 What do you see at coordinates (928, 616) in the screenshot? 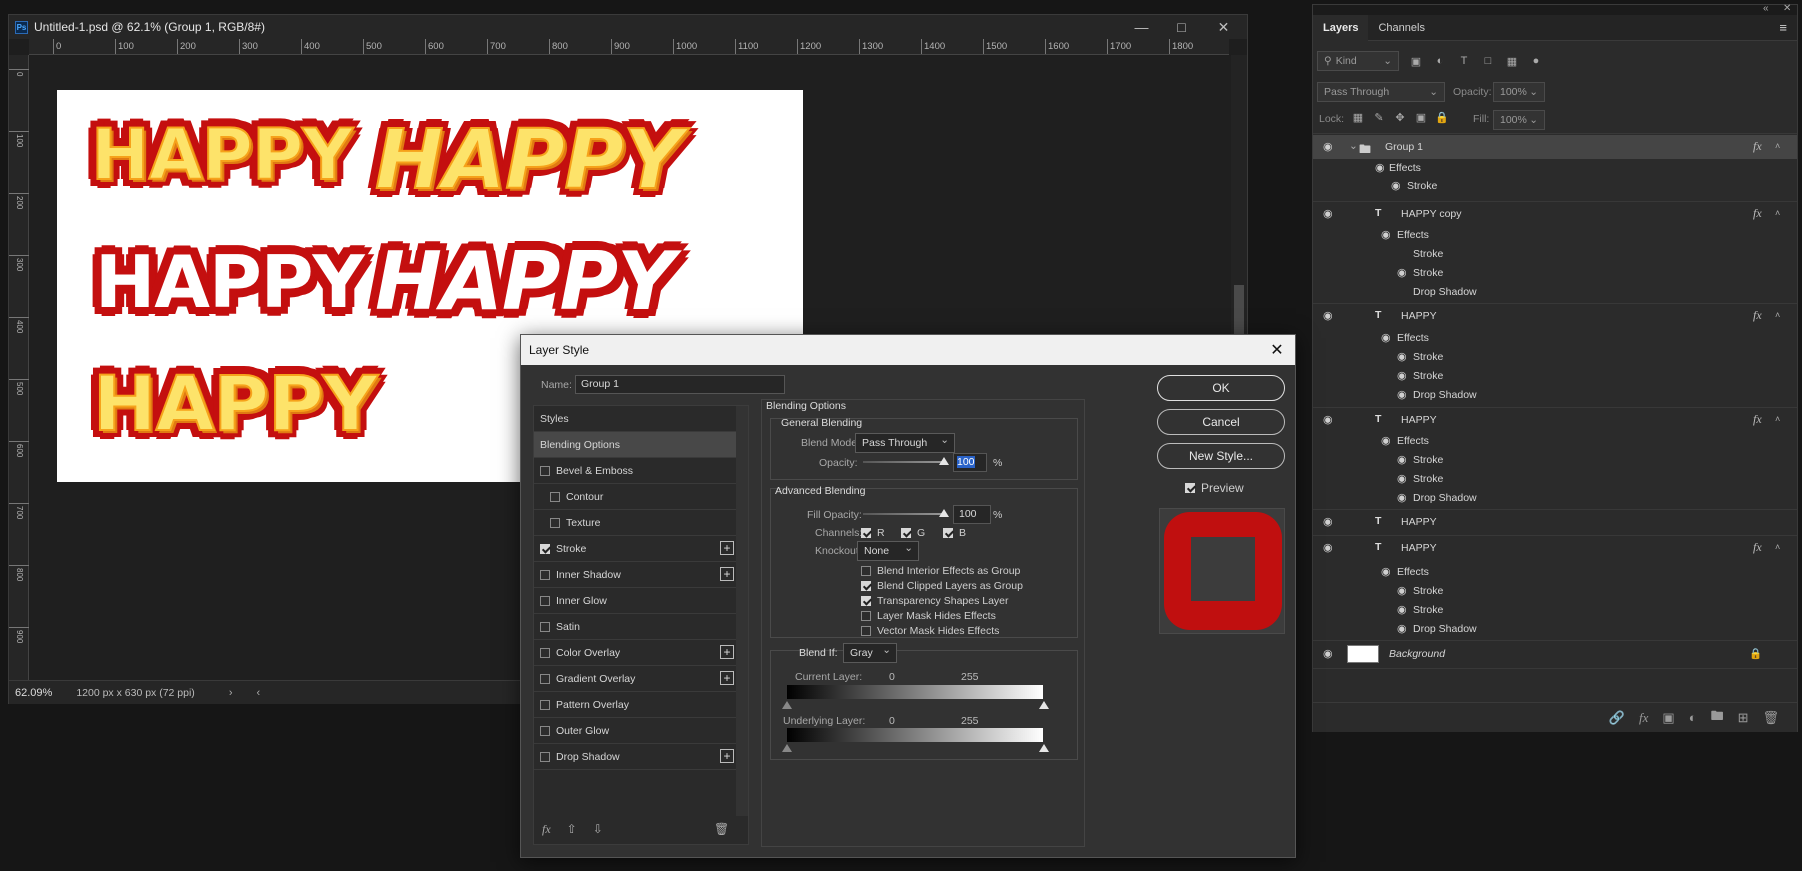
I see `option-layer-mask-hides: Layer Mask Hides Effects` at bounding box center [928, 616].